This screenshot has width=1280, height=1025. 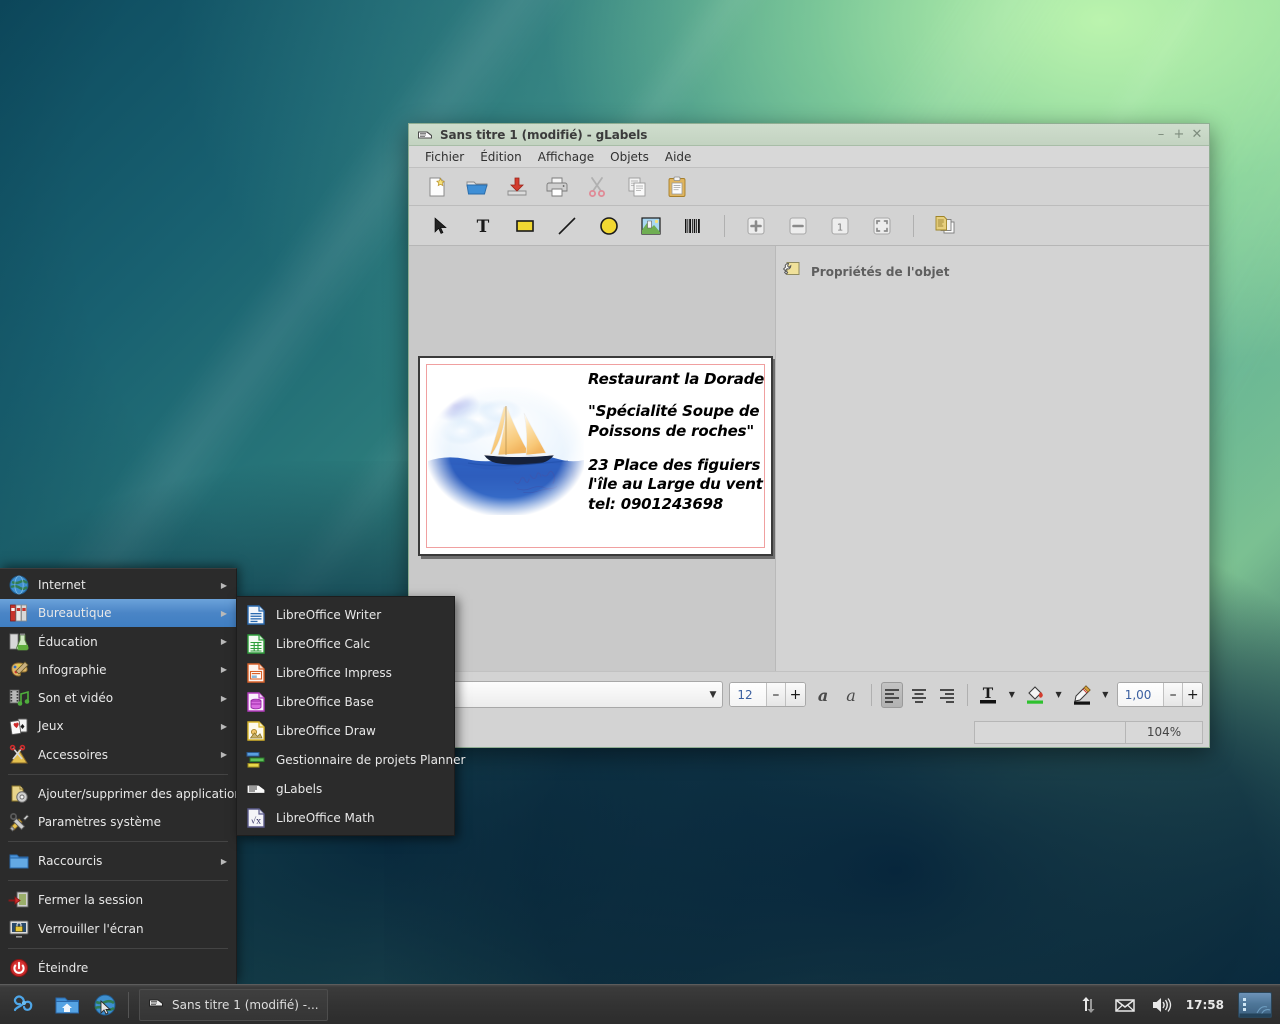 What do you see at coordinates (345, 672) in the screenshot?
I see `menu-item-libreoffice-impress: LibreOffice Impress` at bounding box center [345, 672].